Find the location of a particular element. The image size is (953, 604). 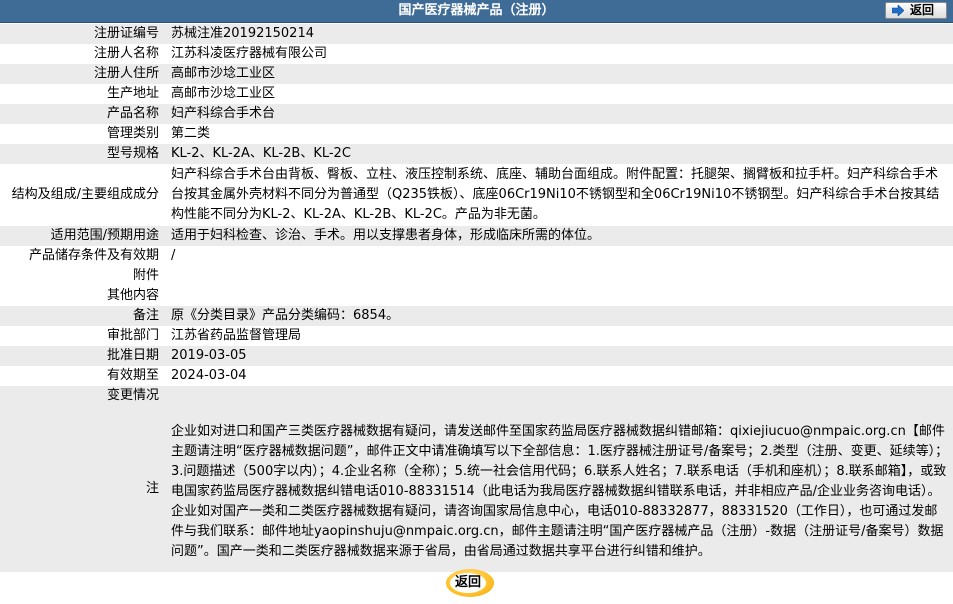

field-value: 2024-03-04 is located at coordinates (557, 376).